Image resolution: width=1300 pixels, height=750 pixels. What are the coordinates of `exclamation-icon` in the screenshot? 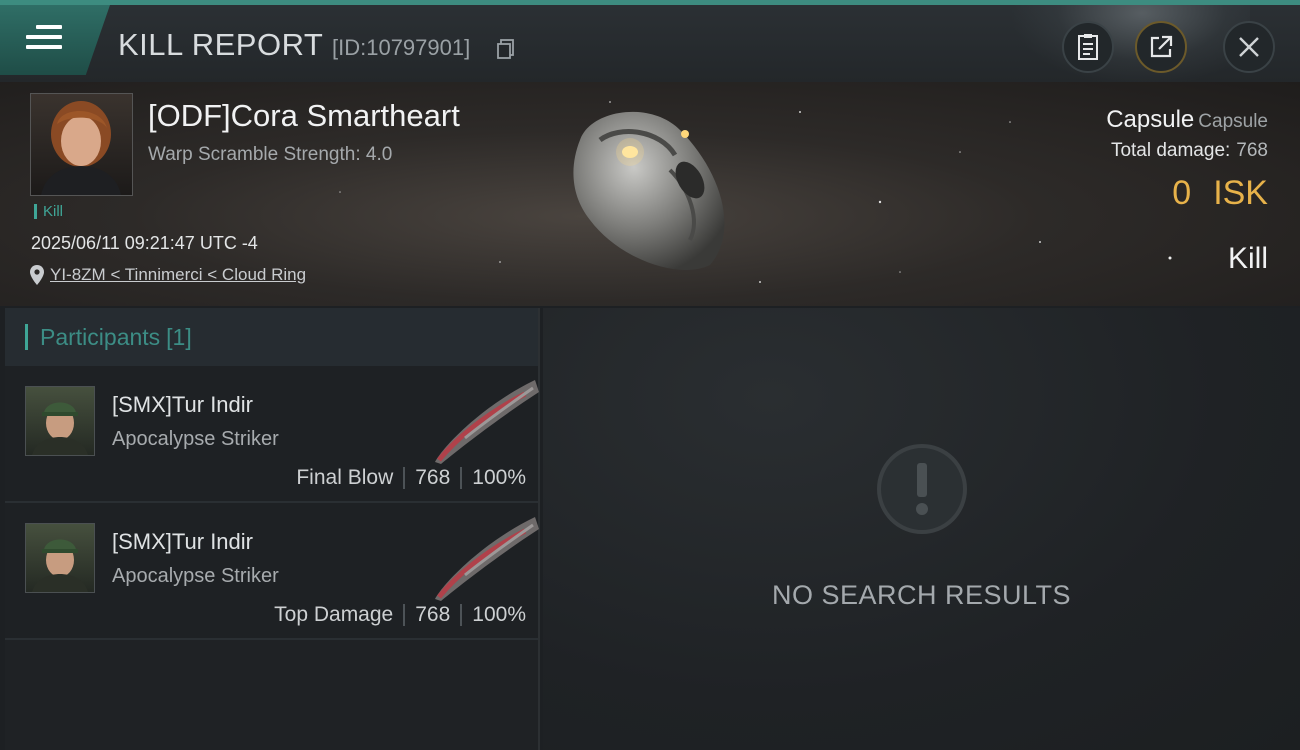 It's located at (922, 489).